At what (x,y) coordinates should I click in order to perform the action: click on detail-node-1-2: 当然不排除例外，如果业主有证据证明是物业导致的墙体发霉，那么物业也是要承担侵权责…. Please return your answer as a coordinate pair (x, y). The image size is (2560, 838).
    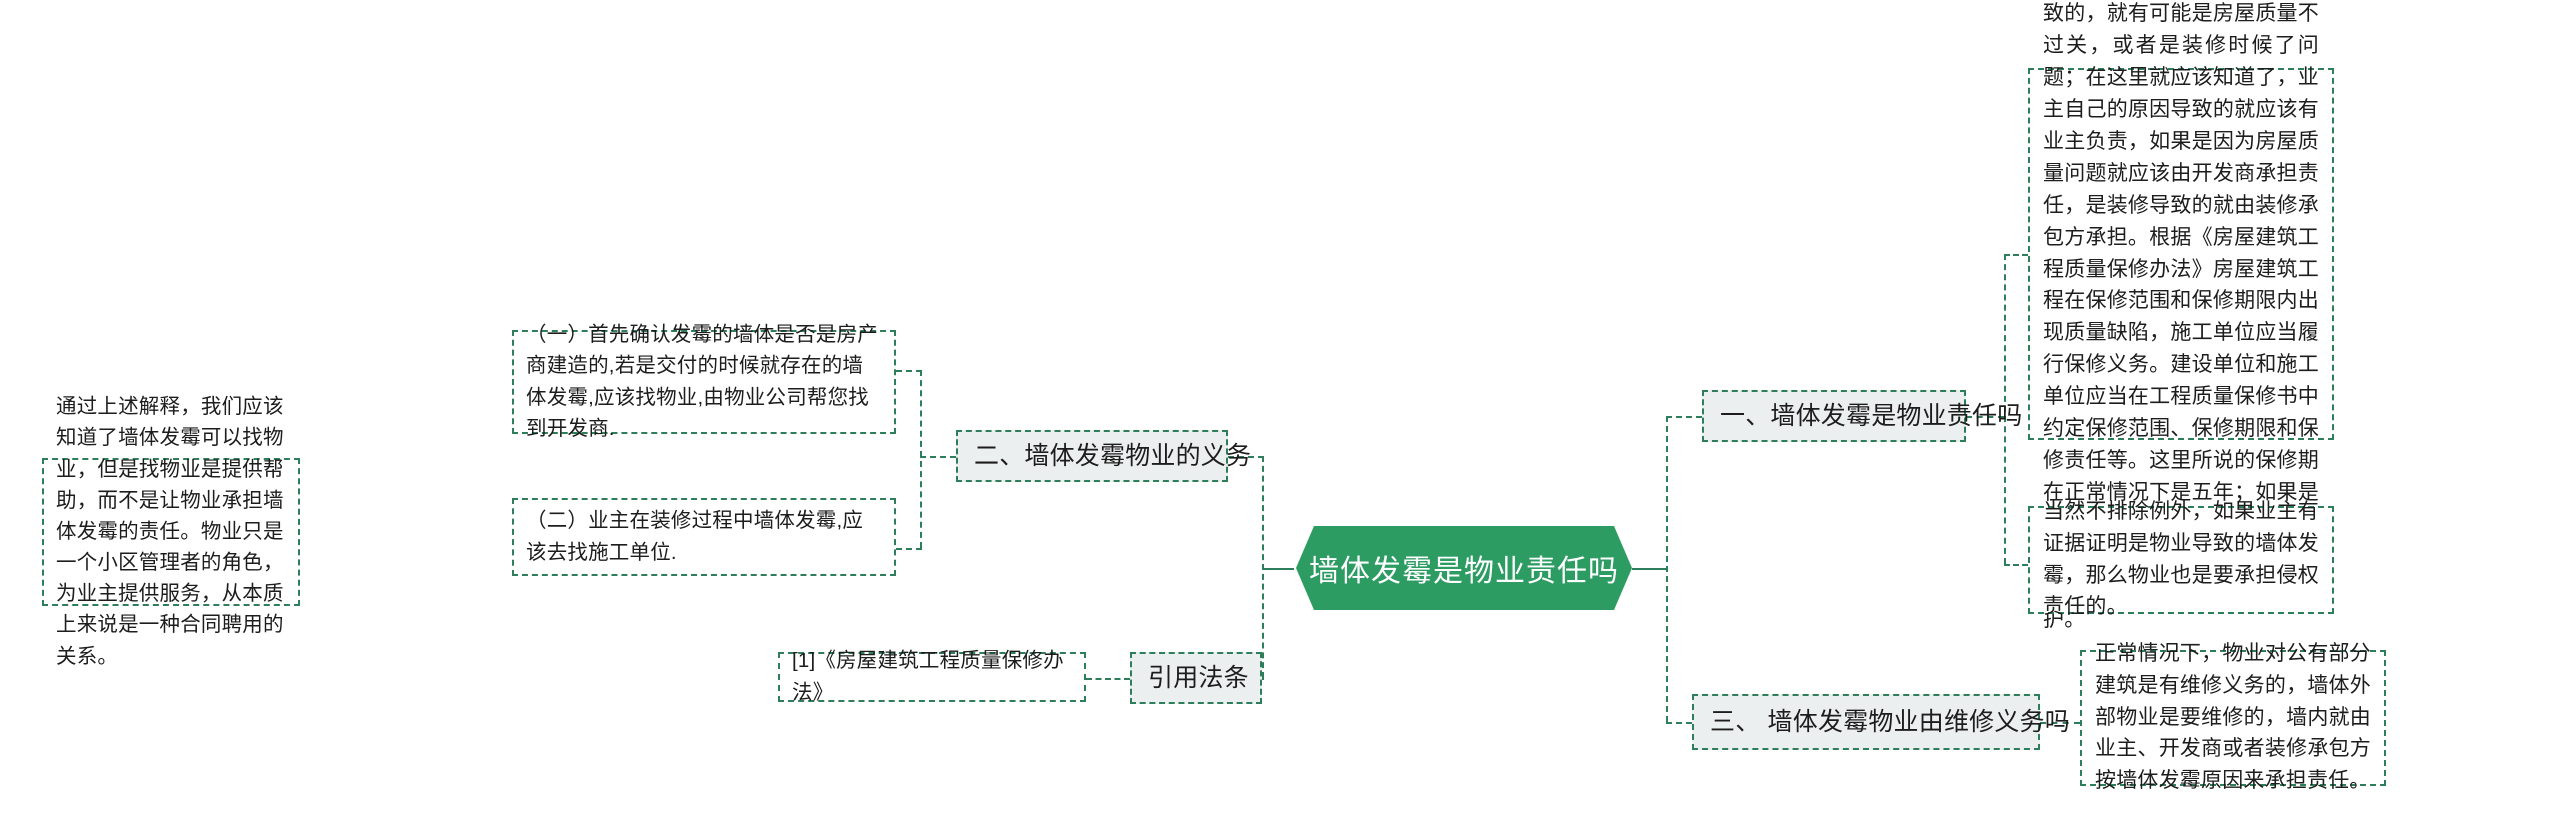
    Looking at the image, I should click on (2181, 559).